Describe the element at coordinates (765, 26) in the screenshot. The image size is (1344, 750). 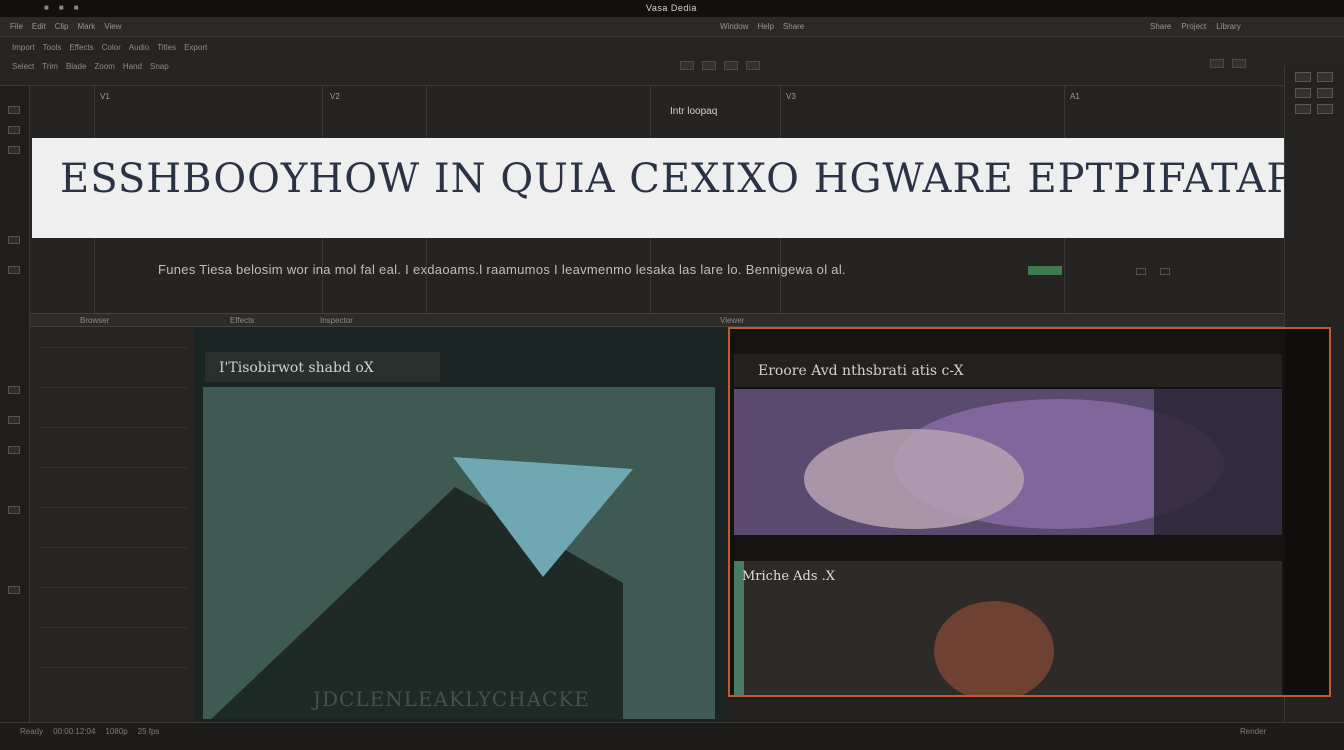
I see `menu-help: Help` at that location.